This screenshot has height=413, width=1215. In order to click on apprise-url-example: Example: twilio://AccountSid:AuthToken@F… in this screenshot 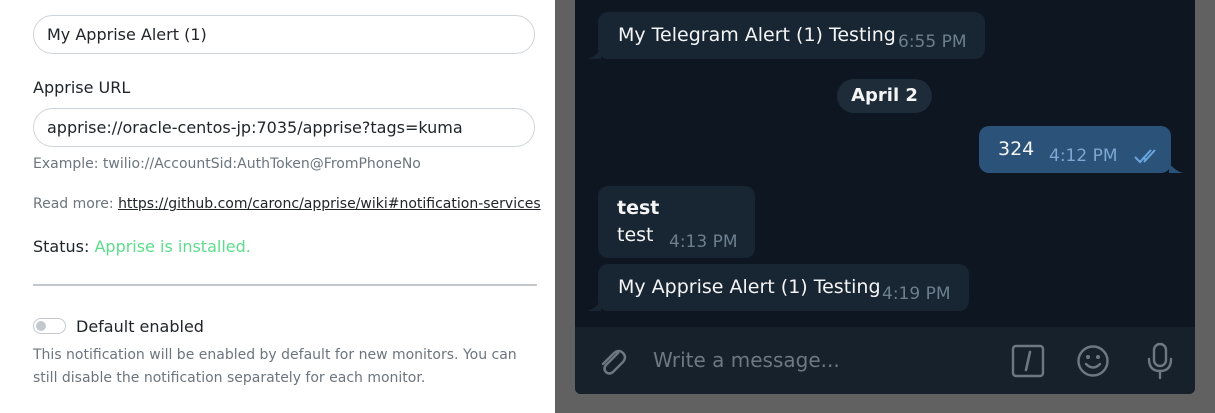, I will do `click(227, 164)`.